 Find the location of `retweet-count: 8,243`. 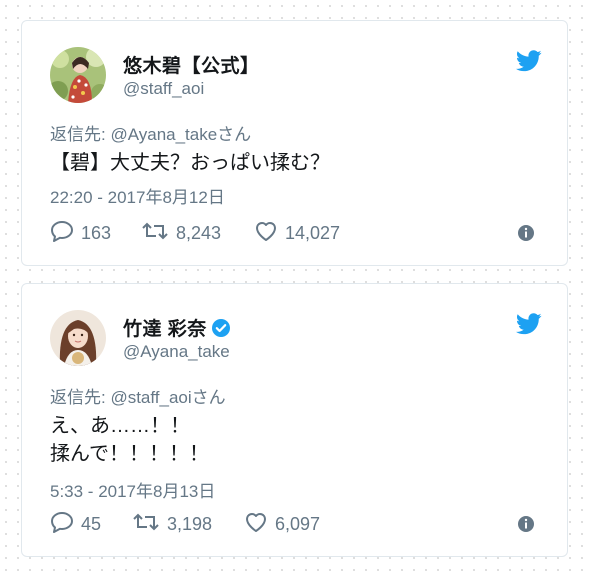

retweet-count: 8,243 is located at coordinates (199, 232).